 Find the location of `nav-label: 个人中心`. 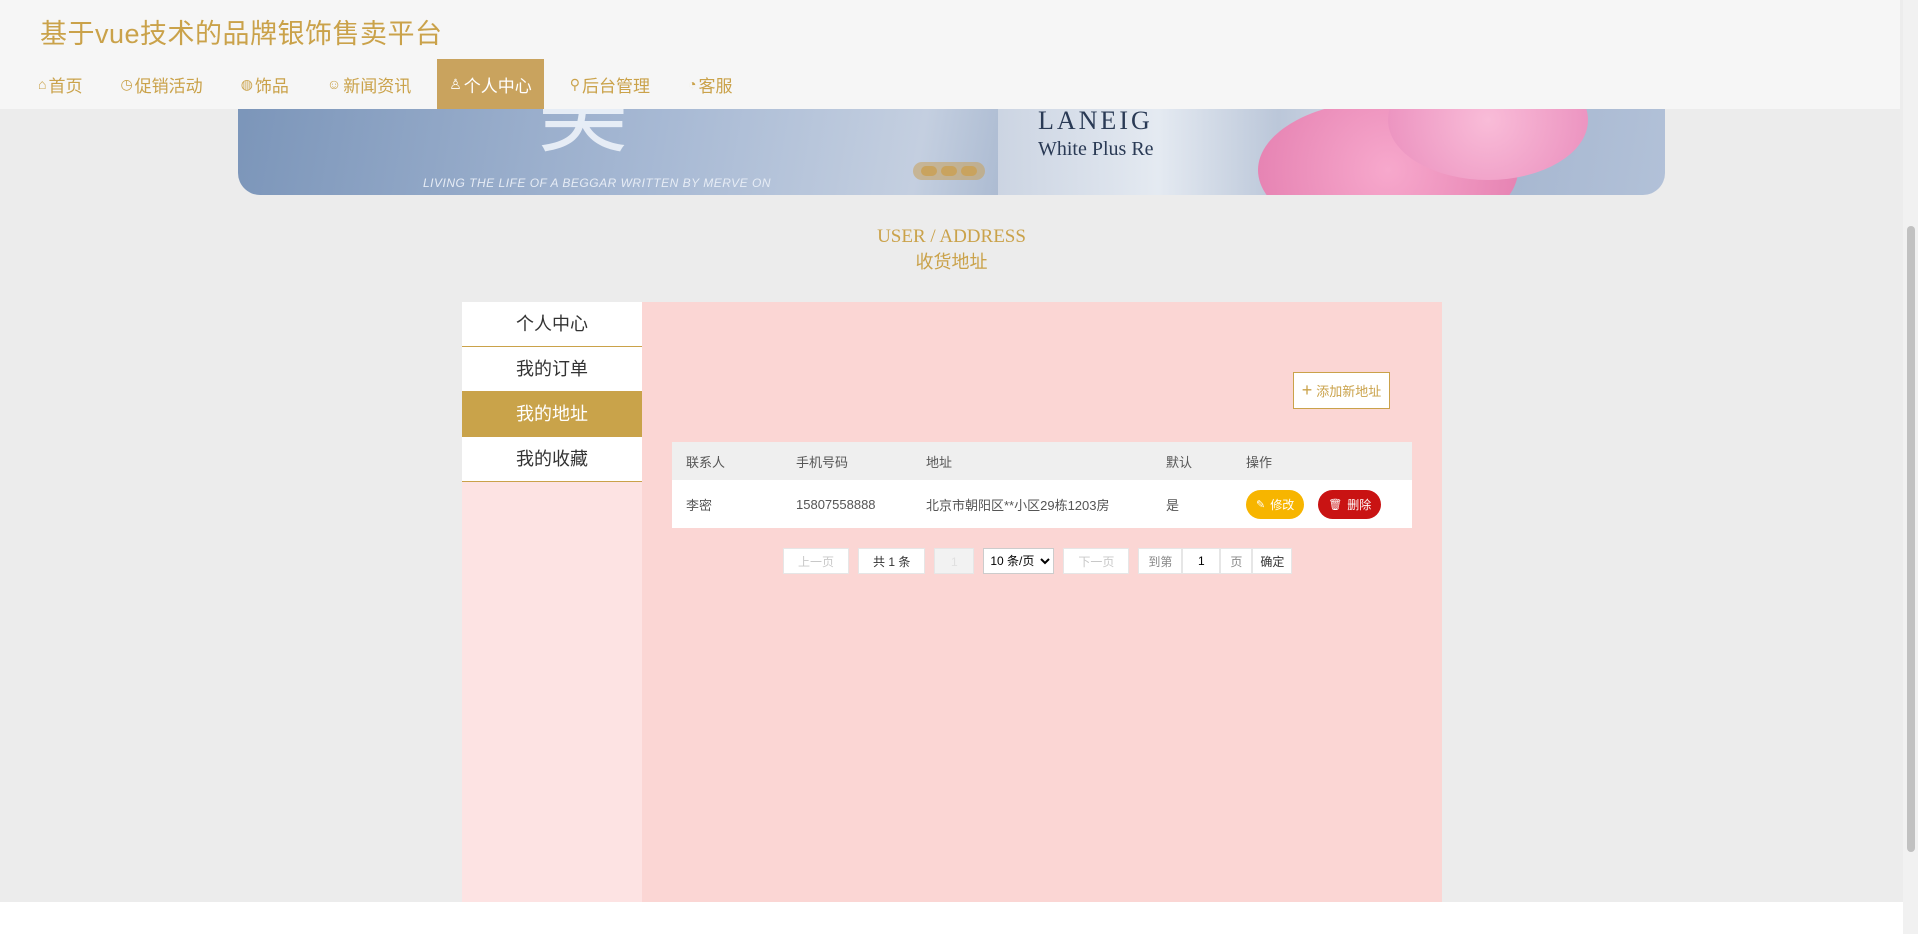

nav-label: 个人中心 is located at coordinates (497, 86).